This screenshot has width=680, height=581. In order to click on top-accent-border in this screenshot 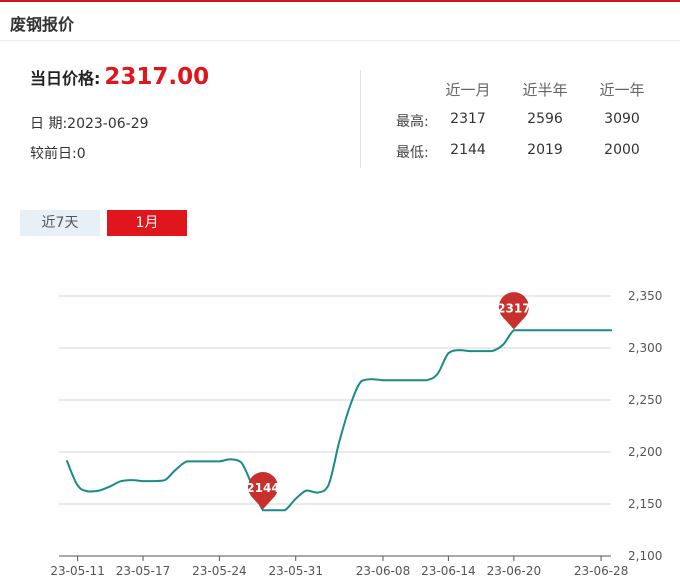, I will do `click(340, 1)`.